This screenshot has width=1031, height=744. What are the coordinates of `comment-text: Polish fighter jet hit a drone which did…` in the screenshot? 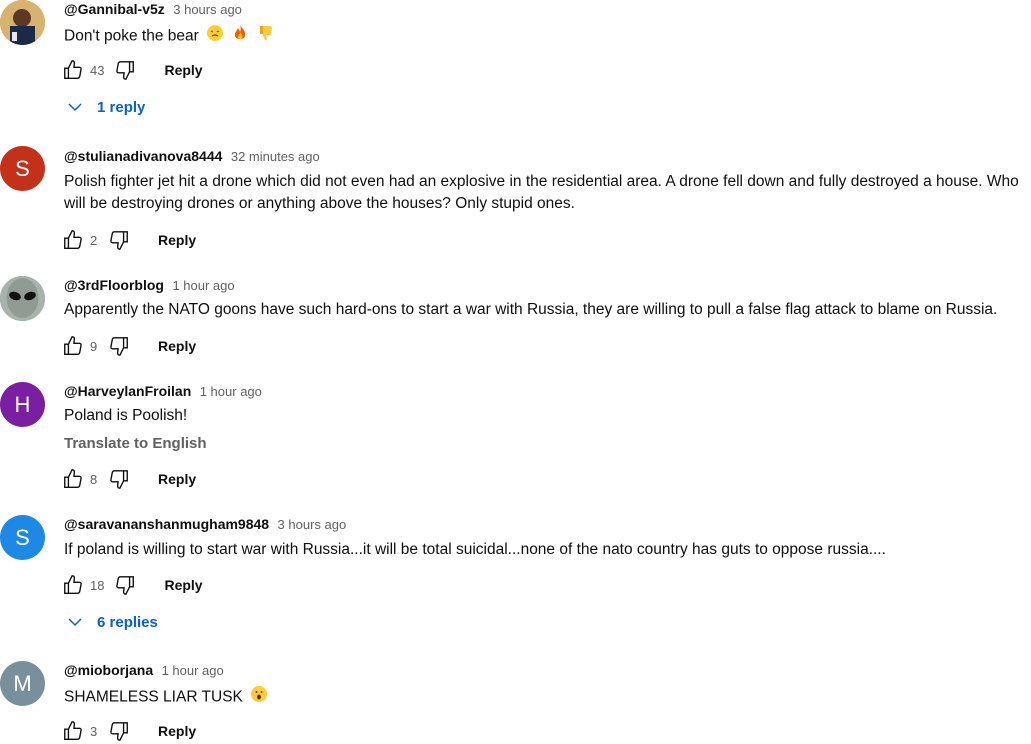 It's located at (541, 192).